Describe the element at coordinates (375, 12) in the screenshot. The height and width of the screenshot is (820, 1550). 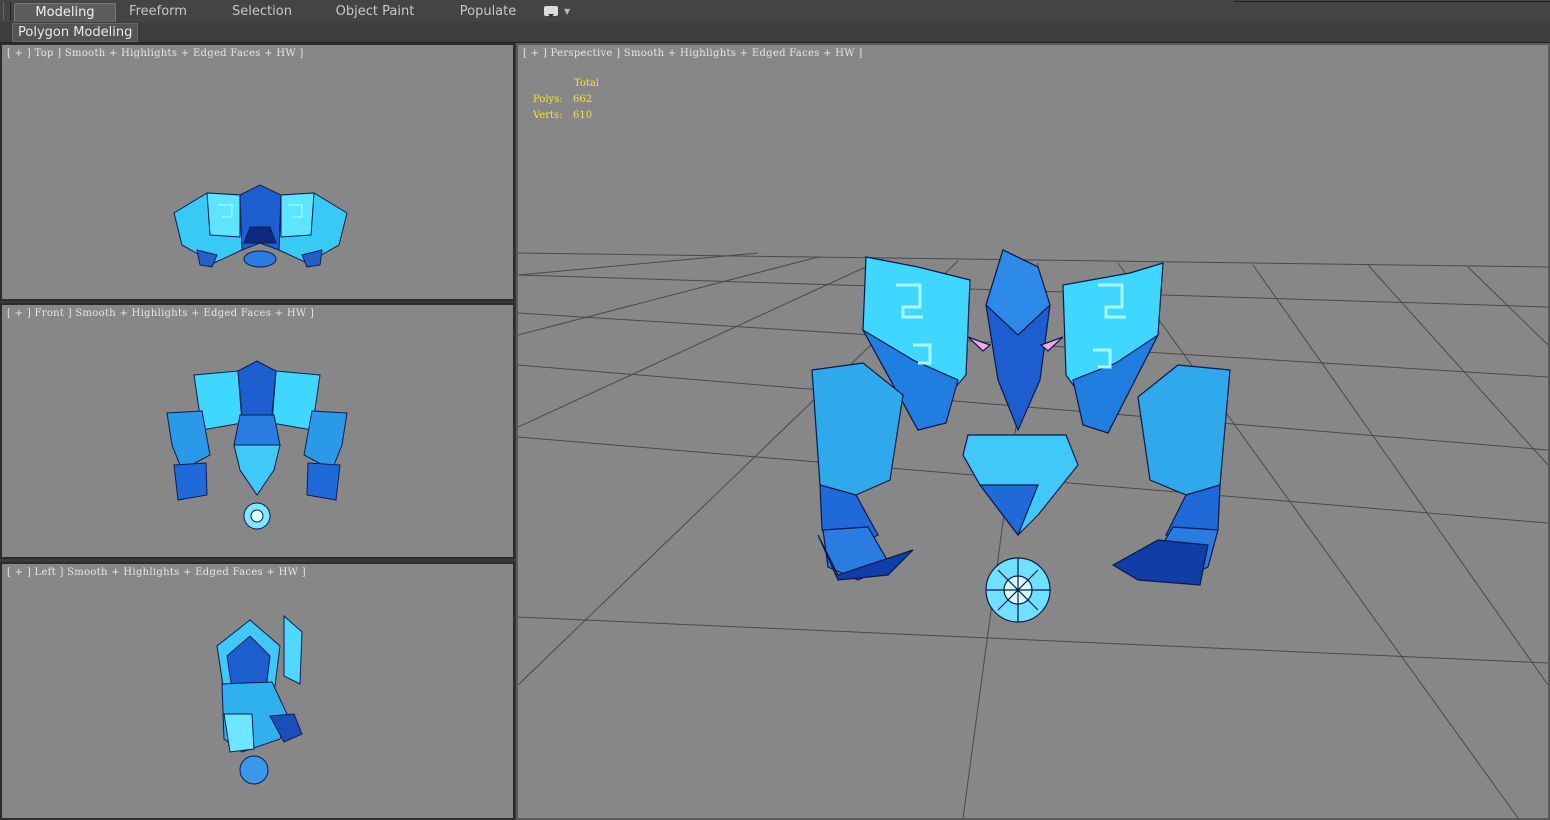
I see `tab-object-paint: Object Paint` at that location.